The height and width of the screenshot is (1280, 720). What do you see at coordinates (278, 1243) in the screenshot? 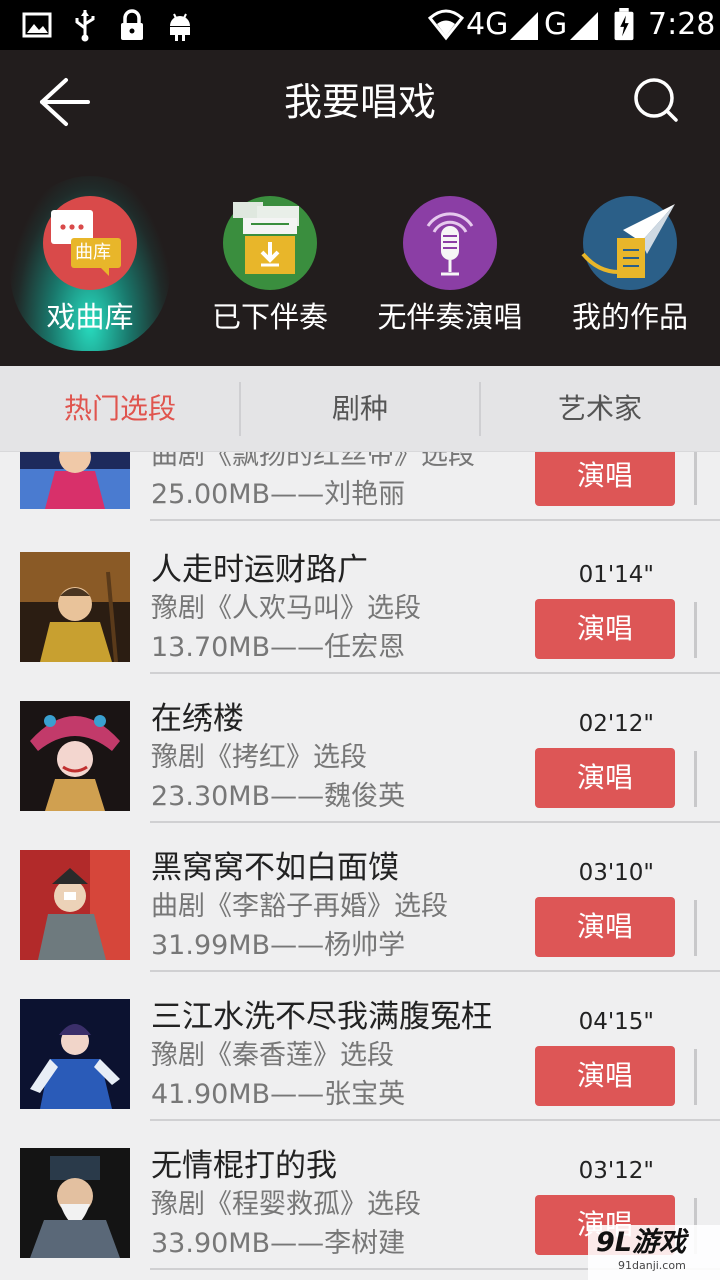
I see `song-size-artist: 33.90MB——李树建` at bounding box center [278, 1243].